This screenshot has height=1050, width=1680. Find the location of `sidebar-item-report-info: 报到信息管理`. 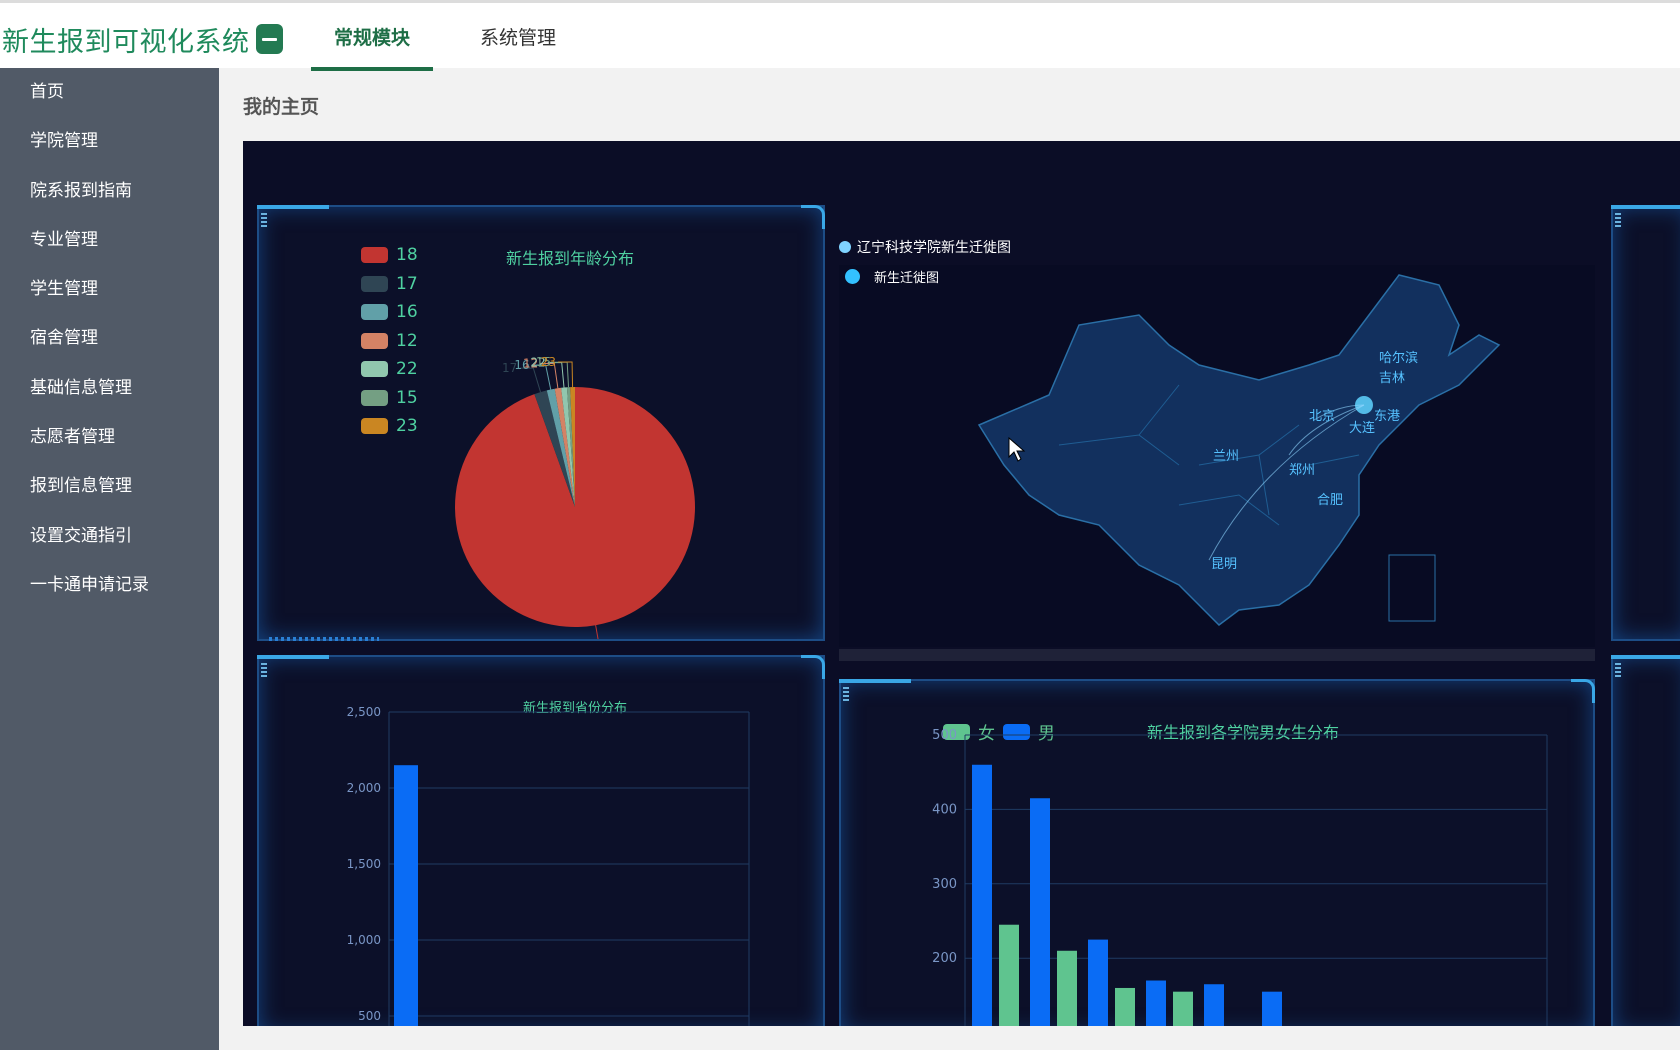

sidebar-item-report-info: 报到信息管理 is located at coordinates (109, 486).